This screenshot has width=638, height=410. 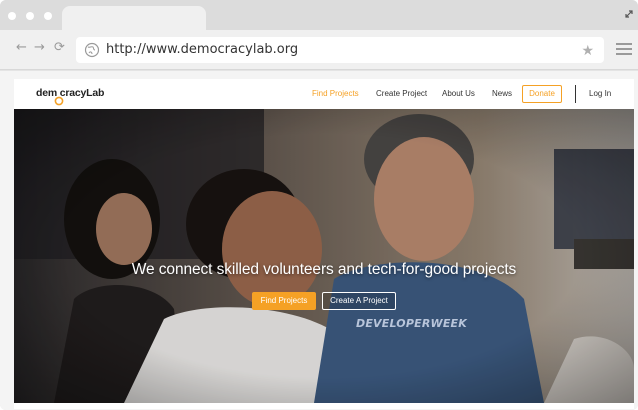 I want to click on nav-log-in: Log In, so click(x=600, y=93).